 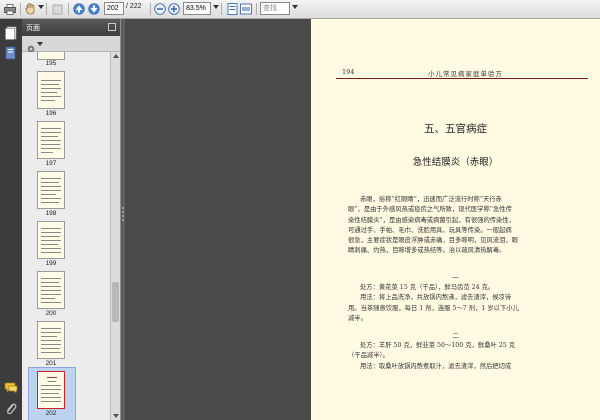 I want to click on page-thumbnail-selected, so click(x=51, y=390).